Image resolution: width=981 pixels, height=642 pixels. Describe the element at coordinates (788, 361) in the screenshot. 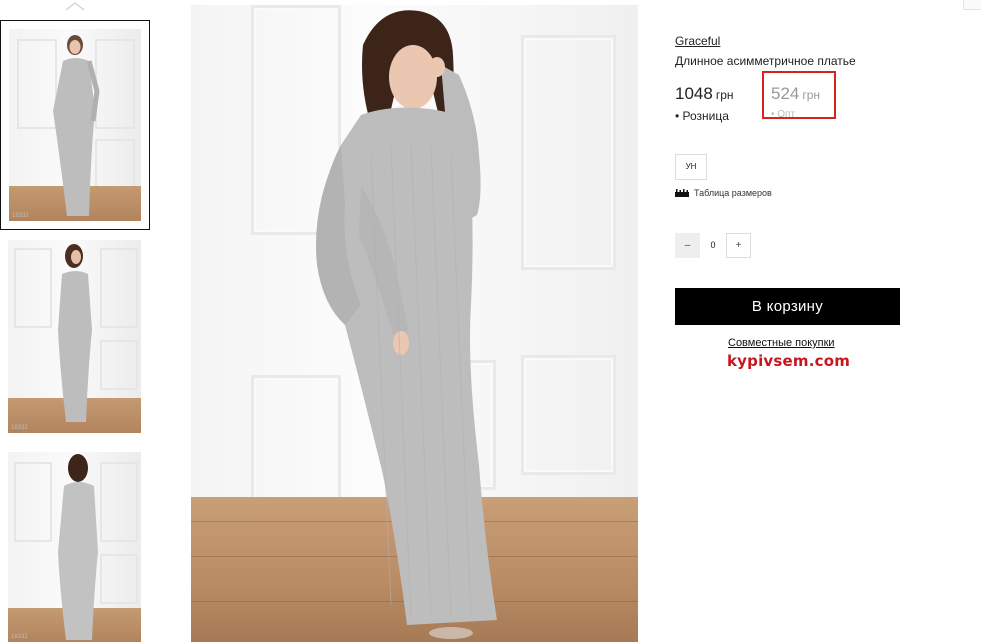

I see `site-logo: kypivsem.com` at that location.